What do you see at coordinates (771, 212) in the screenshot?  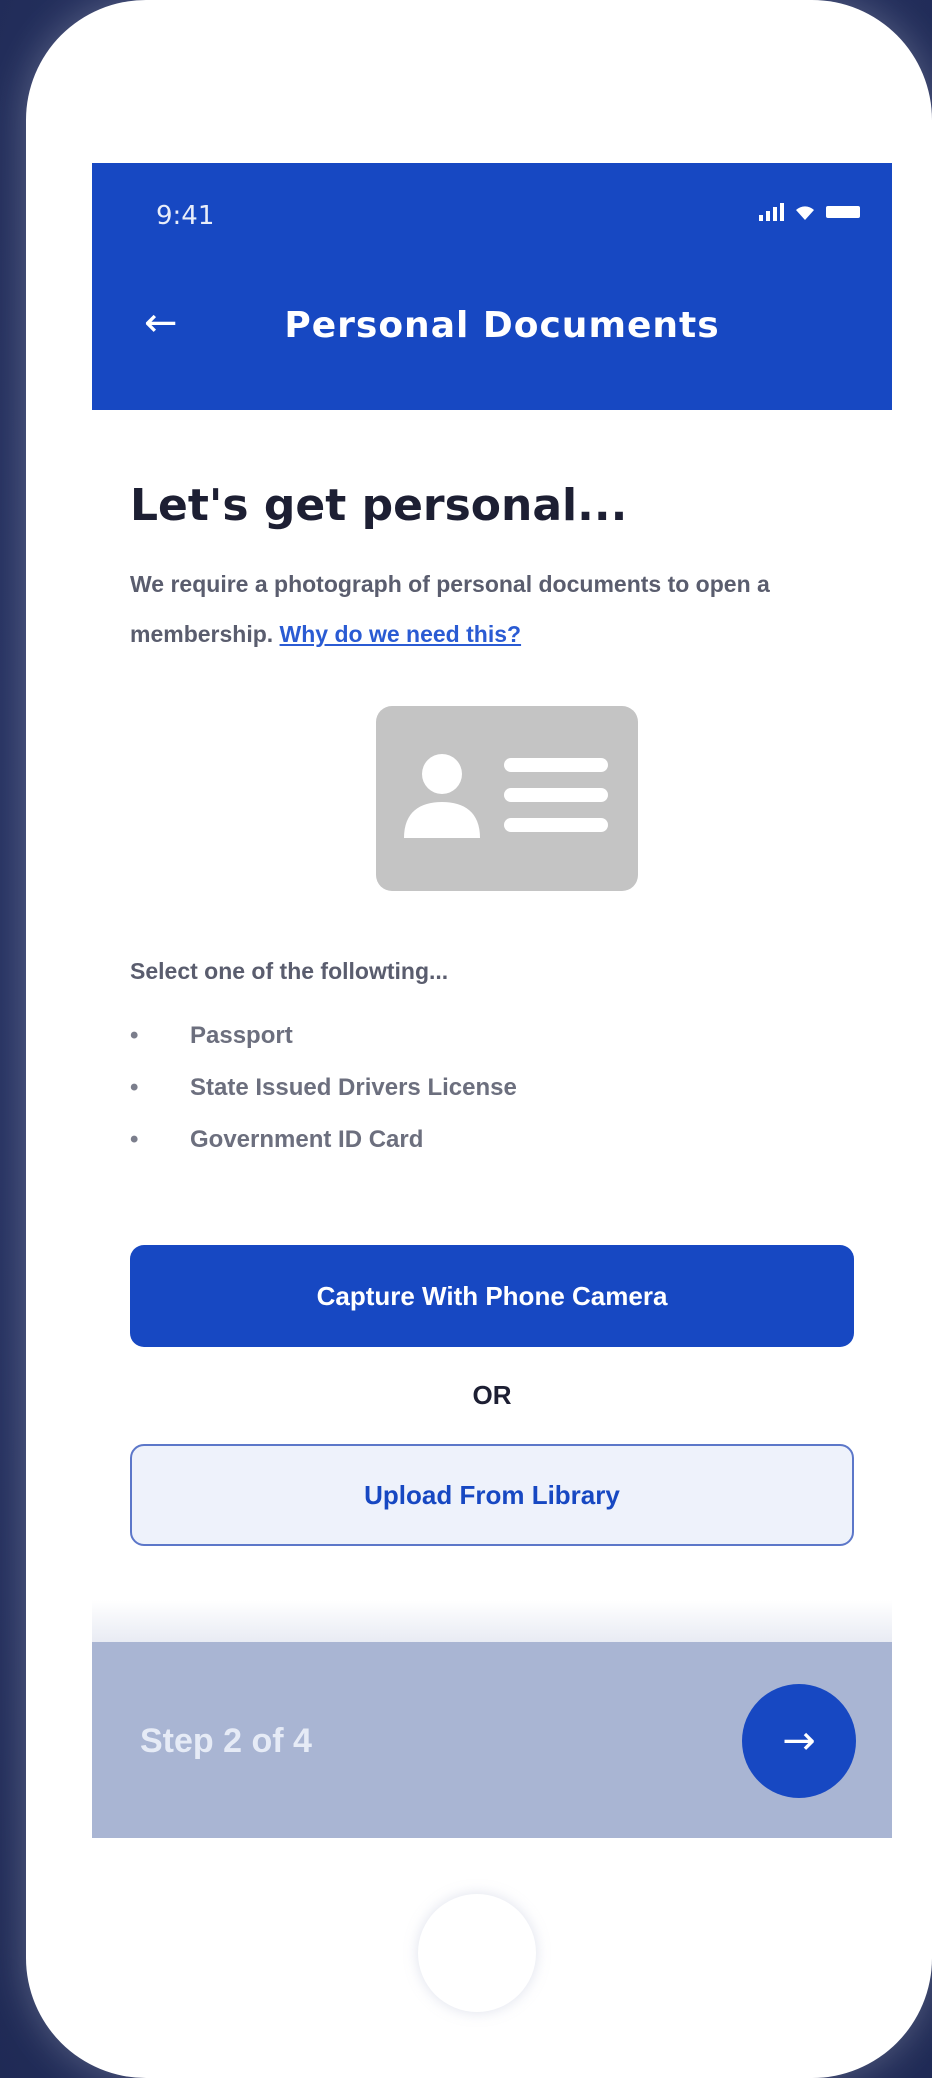 I see `signal-icon` at bounding box center [771, 212].